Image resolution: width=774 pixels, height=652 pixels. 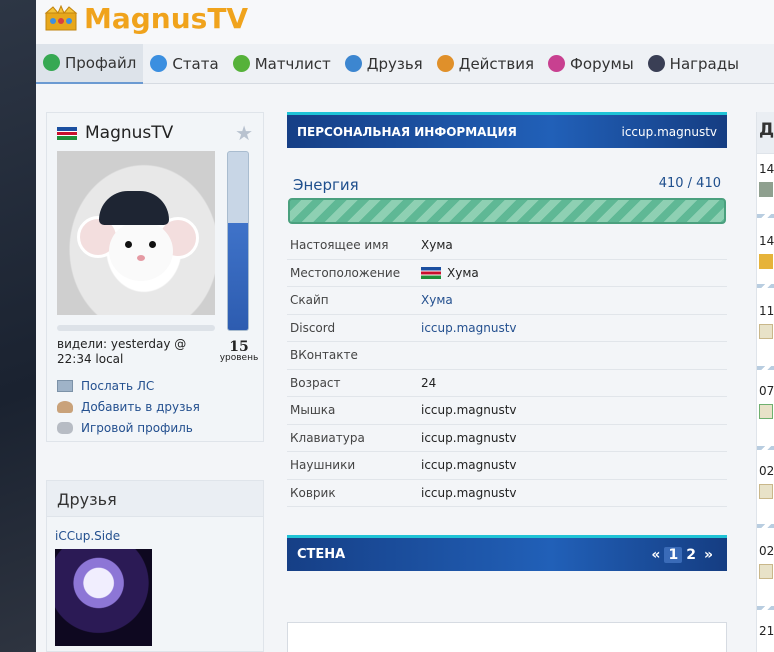 What do you see at coordinates (445, 63) in the screenshot?
I see `actions-icon` at bounding box center [445, 63].